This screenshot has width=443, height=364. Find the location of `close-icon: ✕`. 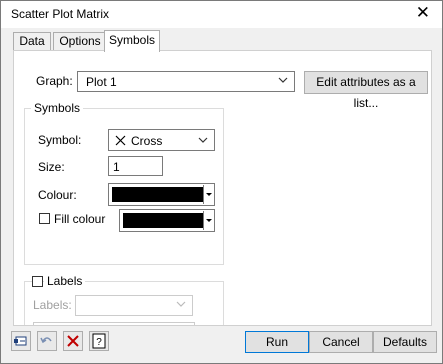

close-icon: ✕ is located at coordinates (423, 13).